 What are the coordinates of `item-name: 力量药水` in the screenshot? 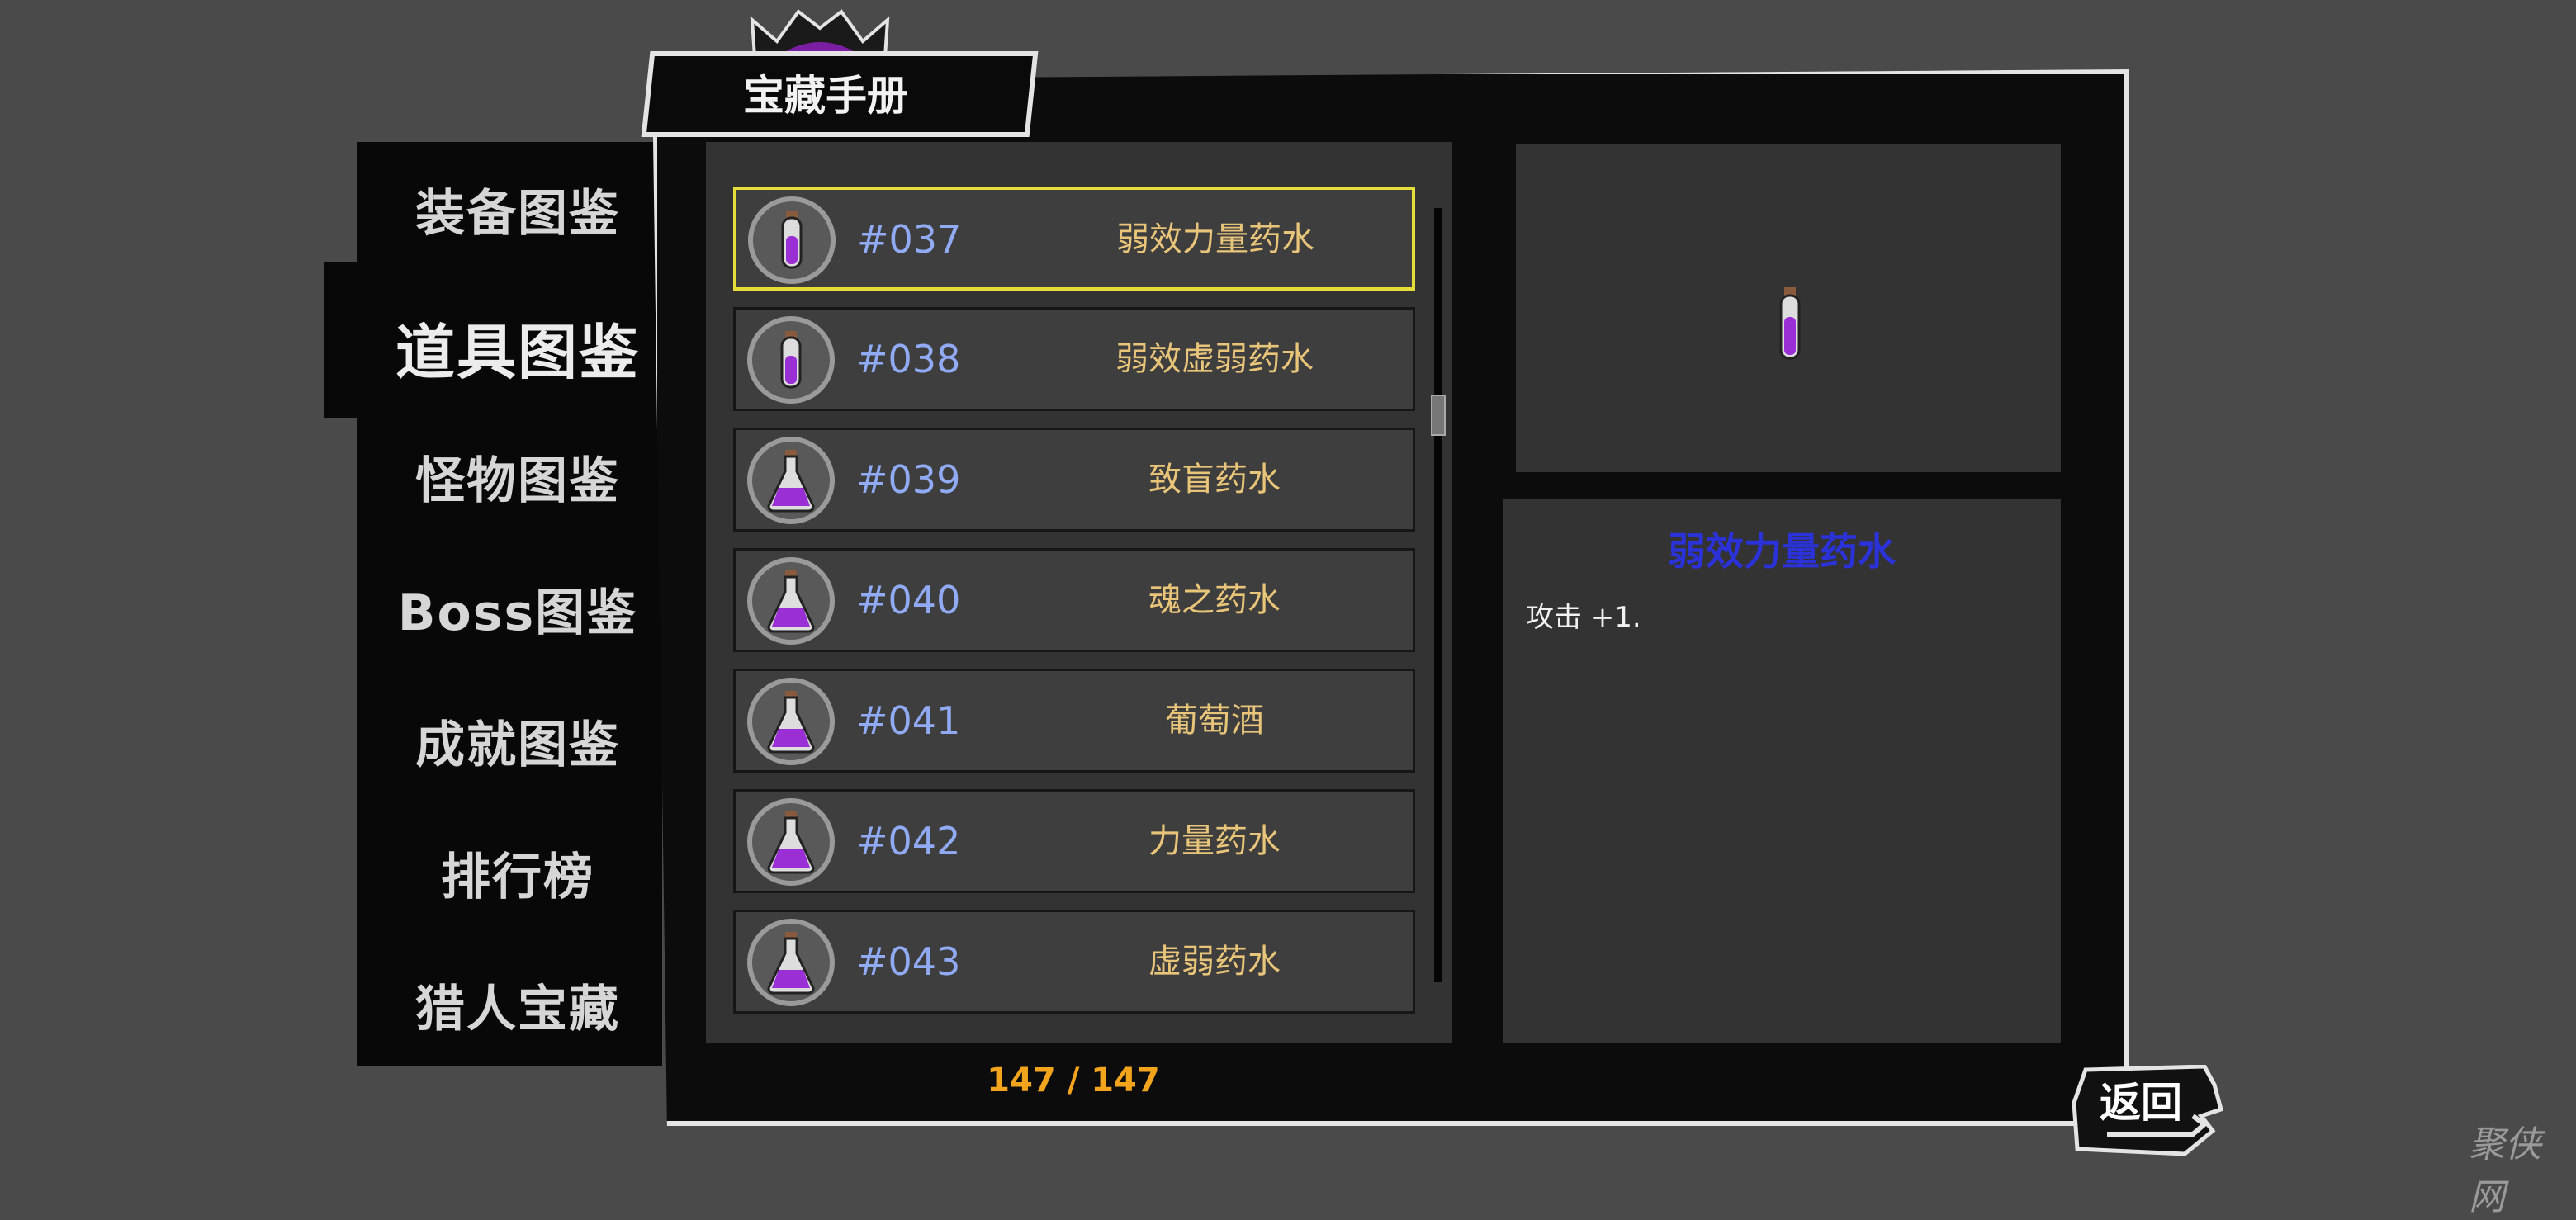 It's located at (1214, 841).